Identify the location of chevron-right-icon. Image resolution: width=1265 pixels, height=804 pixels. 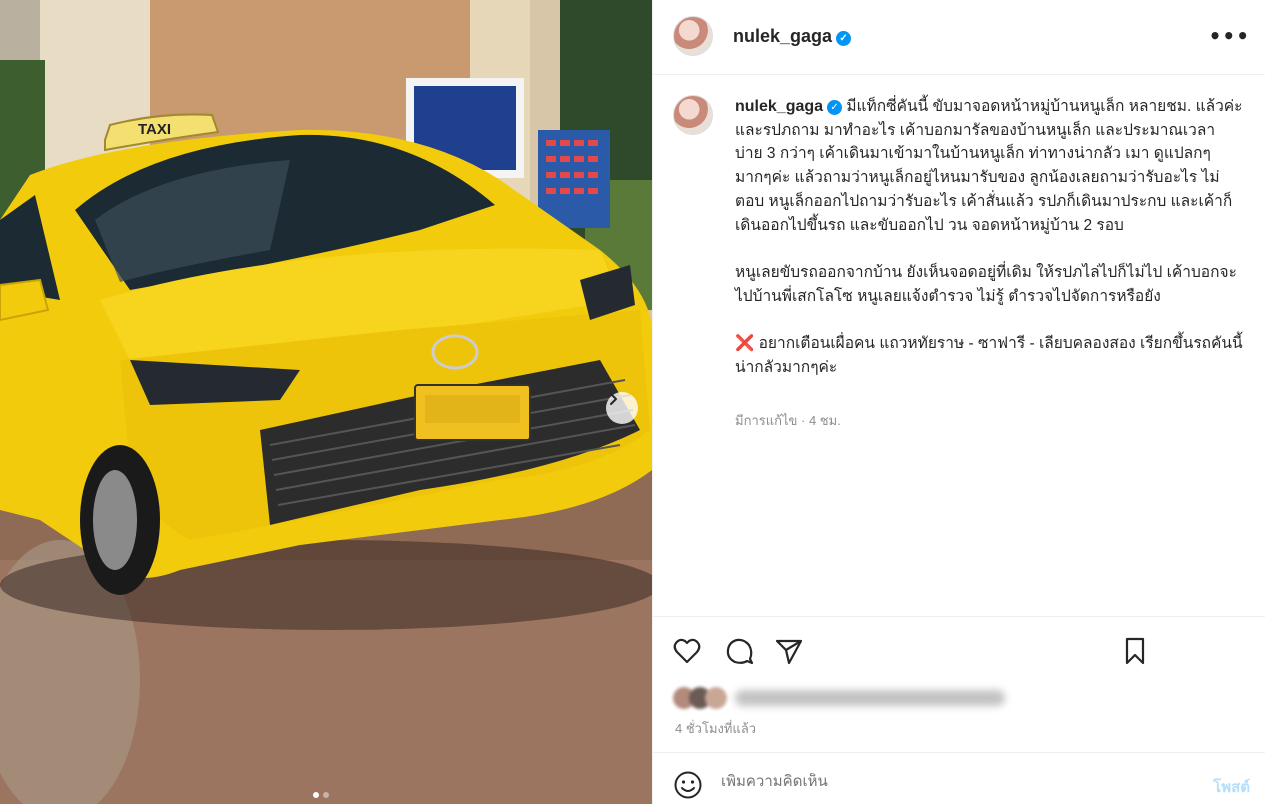
(613, 399).